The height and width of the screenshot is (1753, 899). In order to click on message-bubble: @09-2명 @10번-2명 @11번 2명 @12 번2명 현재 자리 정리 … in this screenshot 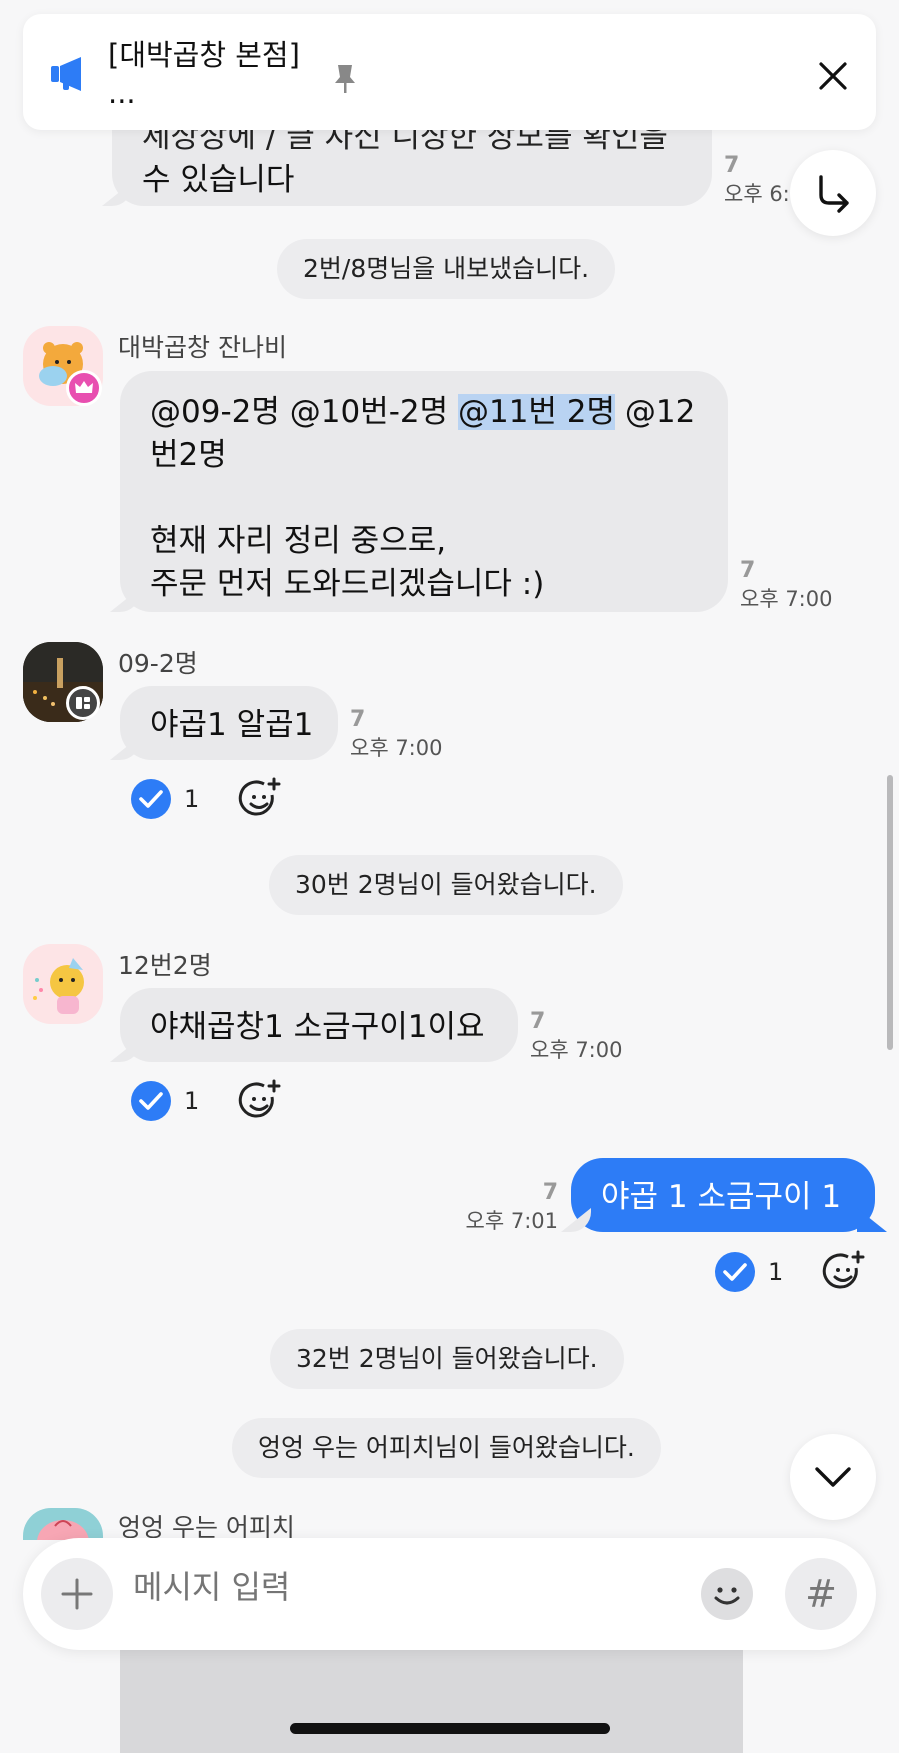, I will do `click(424, 491)`.